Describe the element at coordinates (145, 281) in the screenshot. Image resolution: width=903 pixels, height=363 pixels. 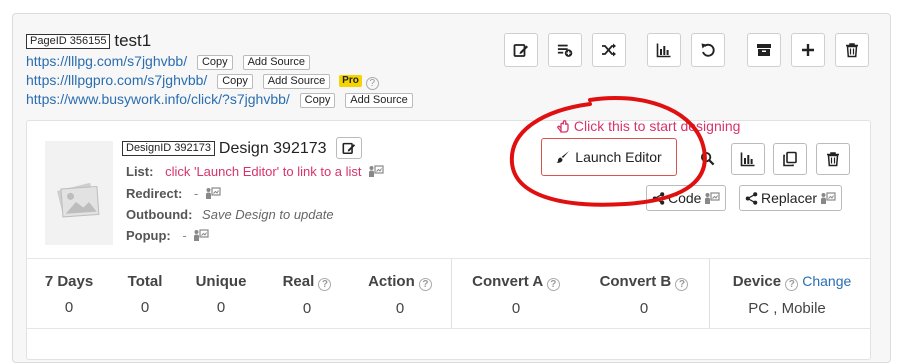
I see `stat-label: Total` at that location.